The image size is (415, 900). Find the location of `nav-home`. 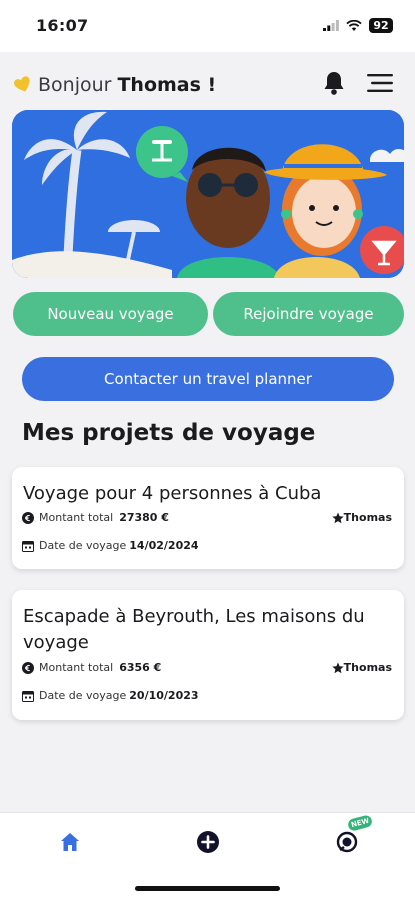

nav-home is located at coordinates (70, 842).